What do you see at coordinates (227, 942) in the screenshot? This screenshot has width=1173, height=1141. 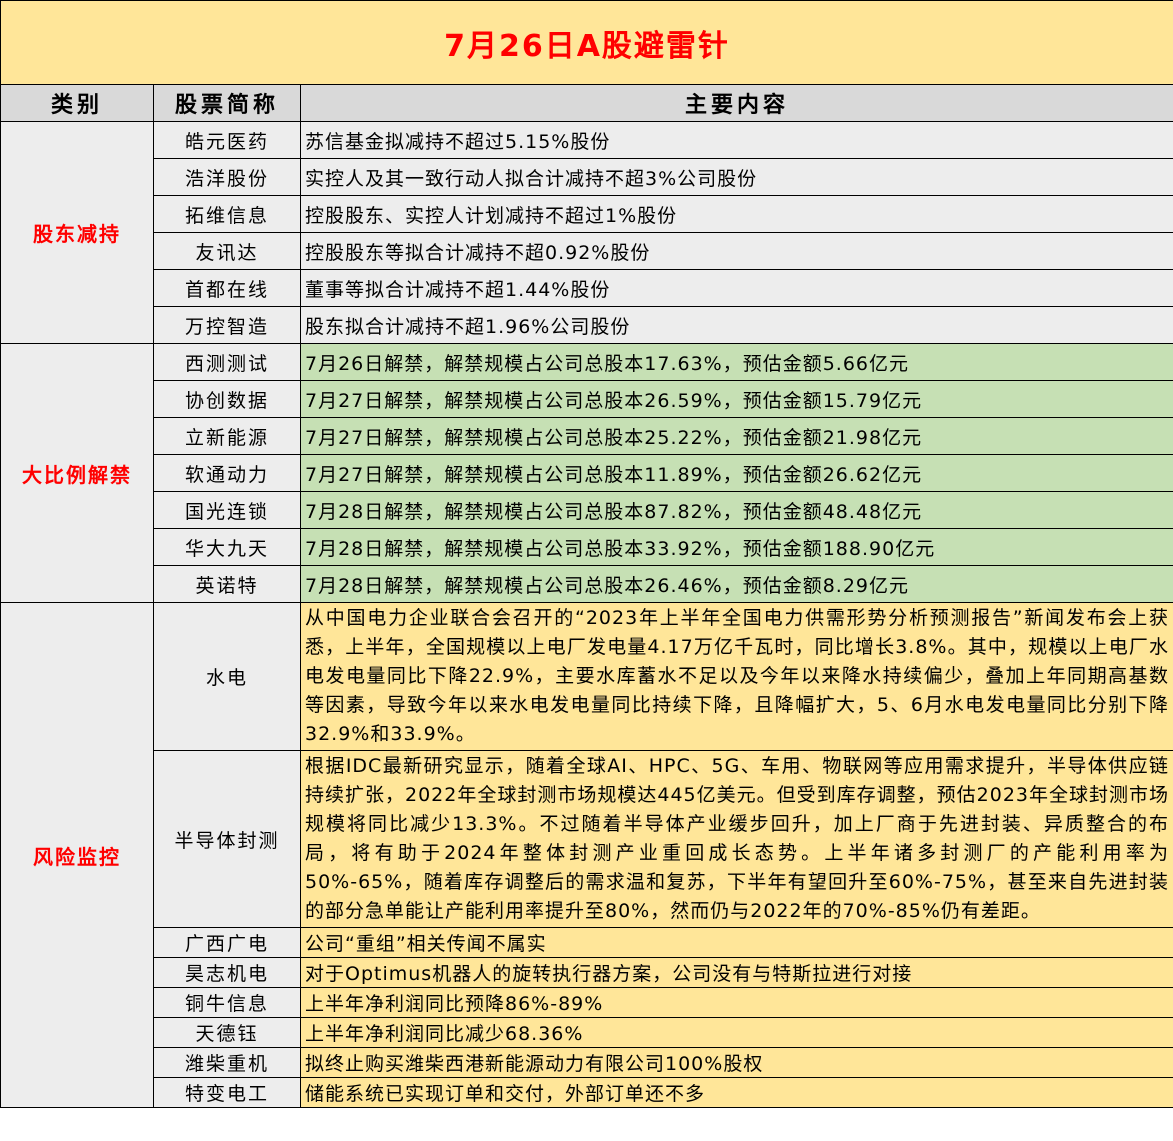 I see `stock-name: 广西广电` at bounding box center [227, 942].